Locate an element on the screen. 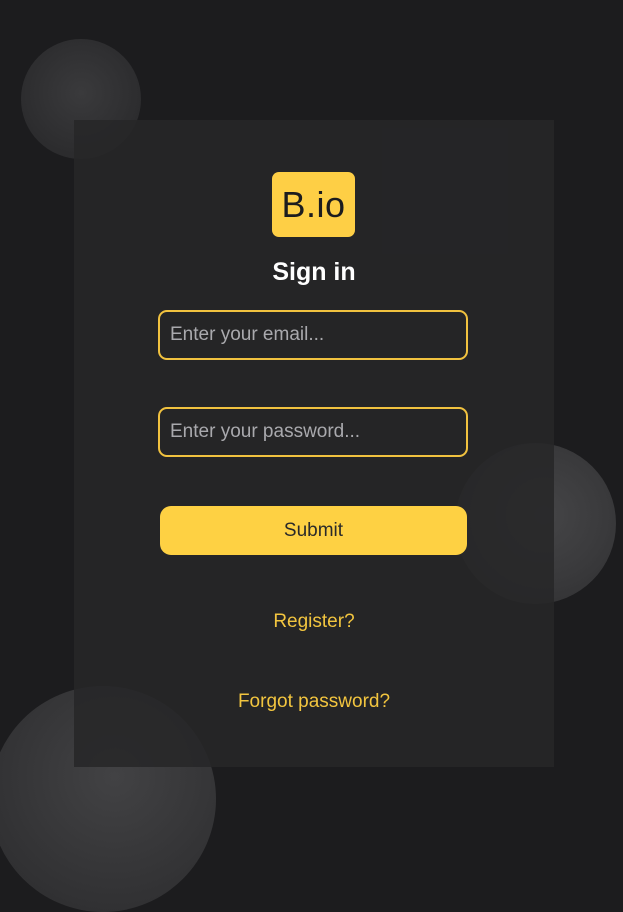  brand-logo: B.io is located at coordinates (313, 204).